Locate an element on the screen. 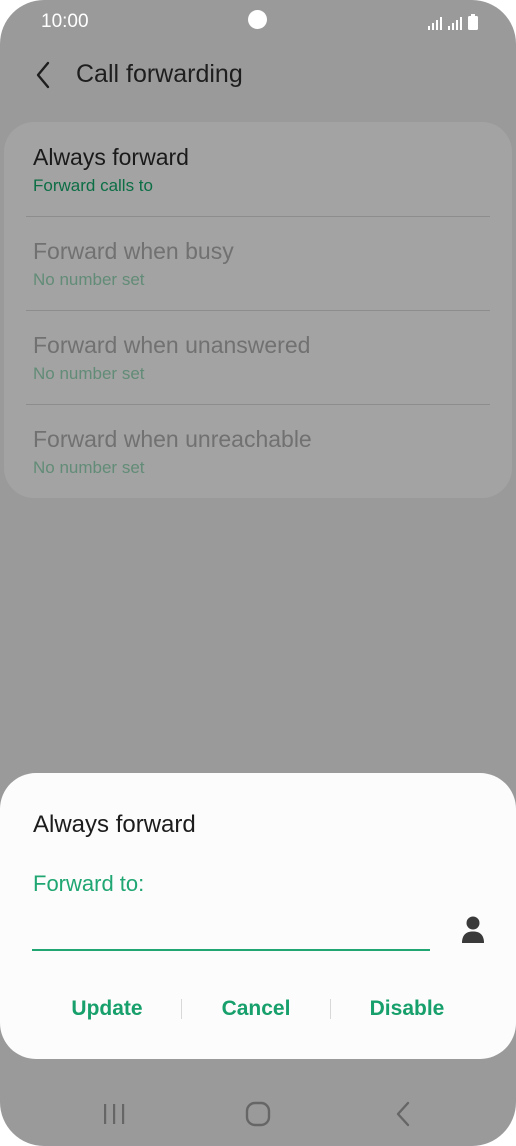  front-camera is located at coordinates (257, 19).